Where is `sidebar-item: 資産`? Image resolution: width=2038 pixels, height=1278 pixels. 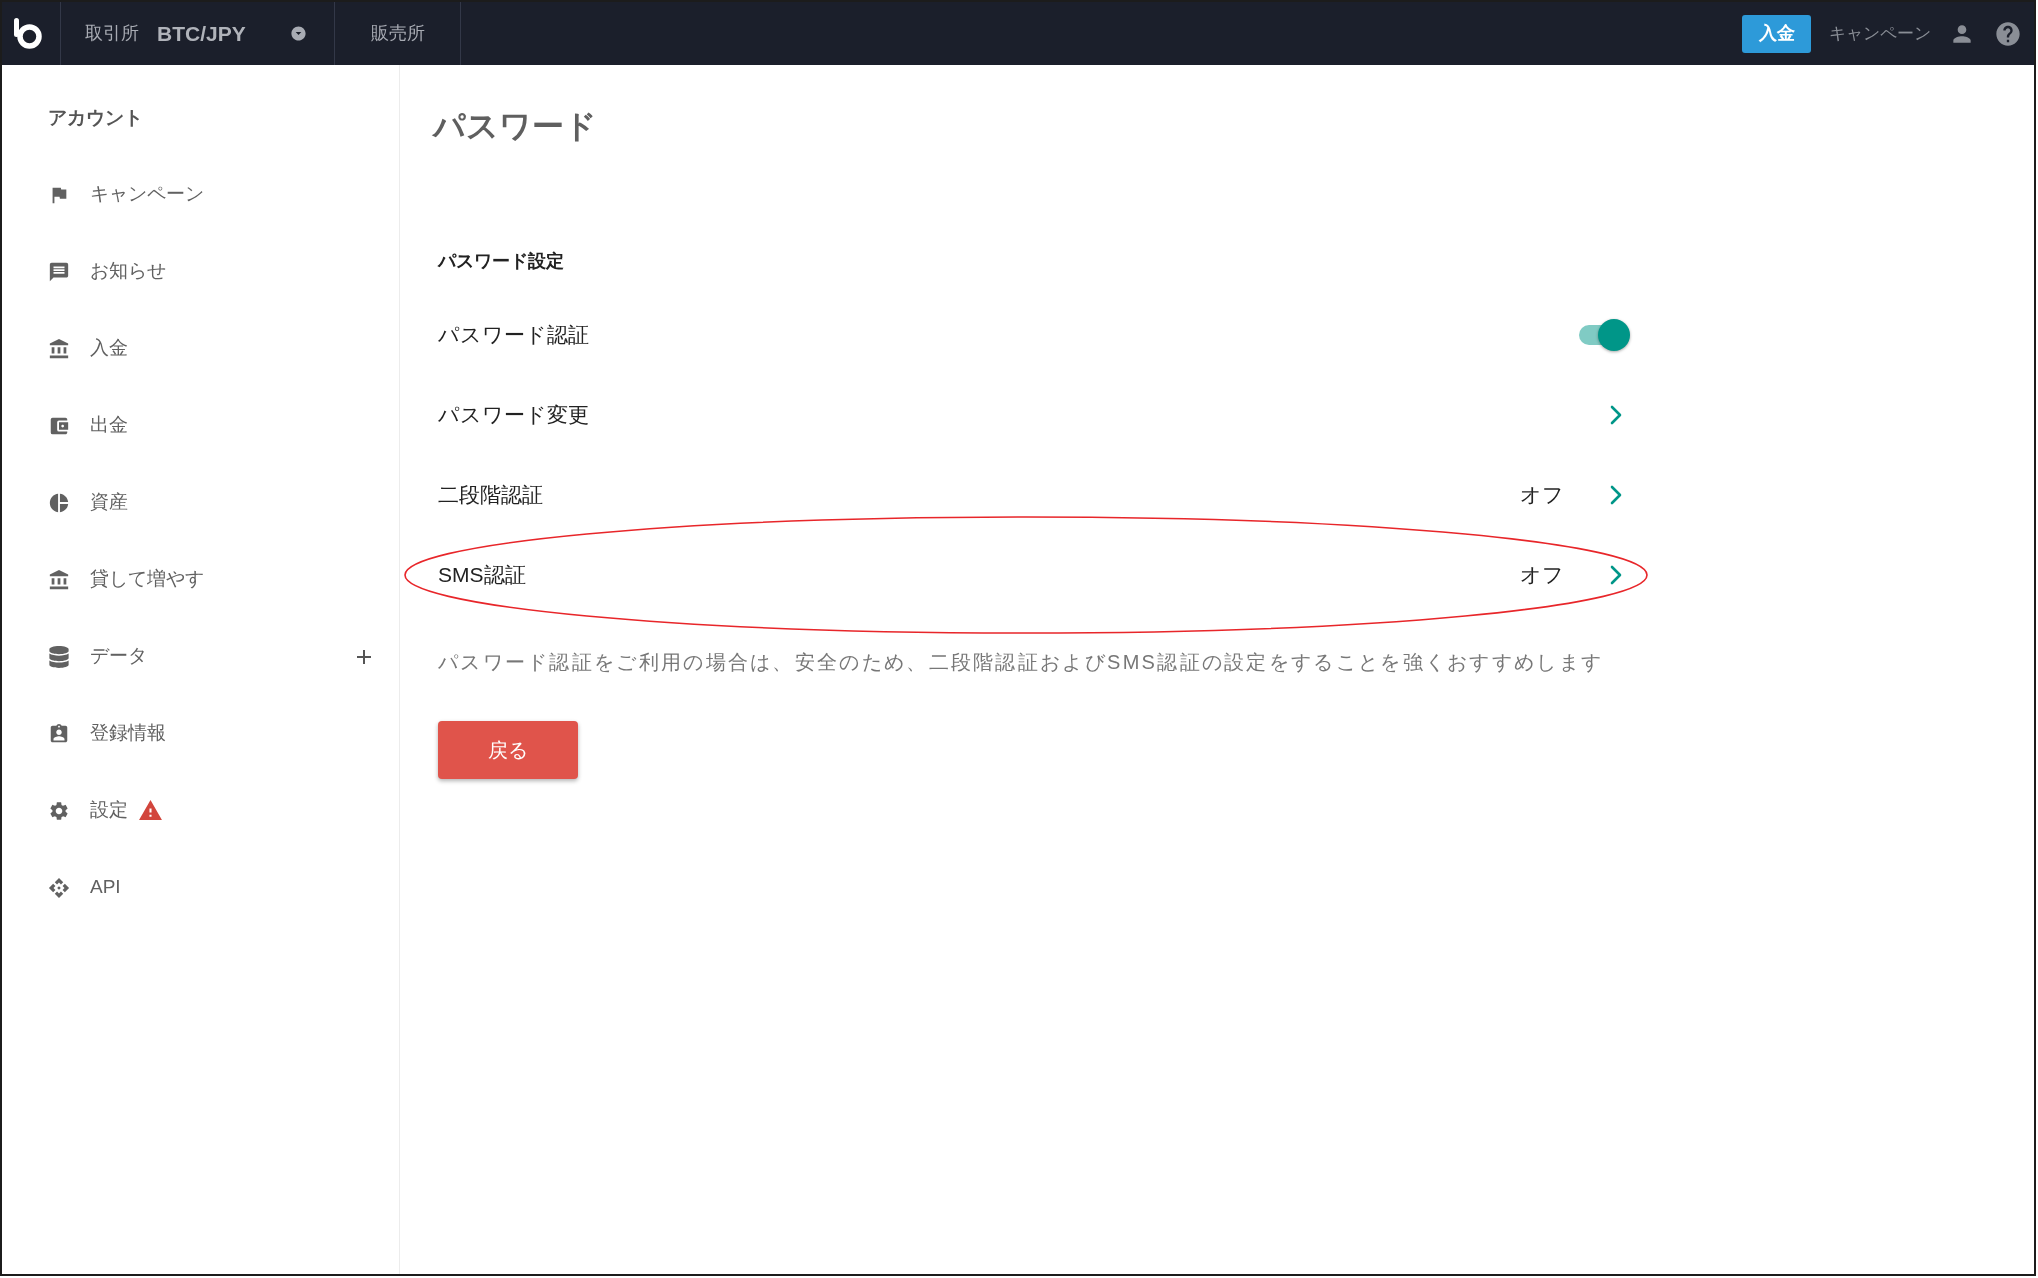 sidebar-item: 資産 is located at coordinates (88, 502).